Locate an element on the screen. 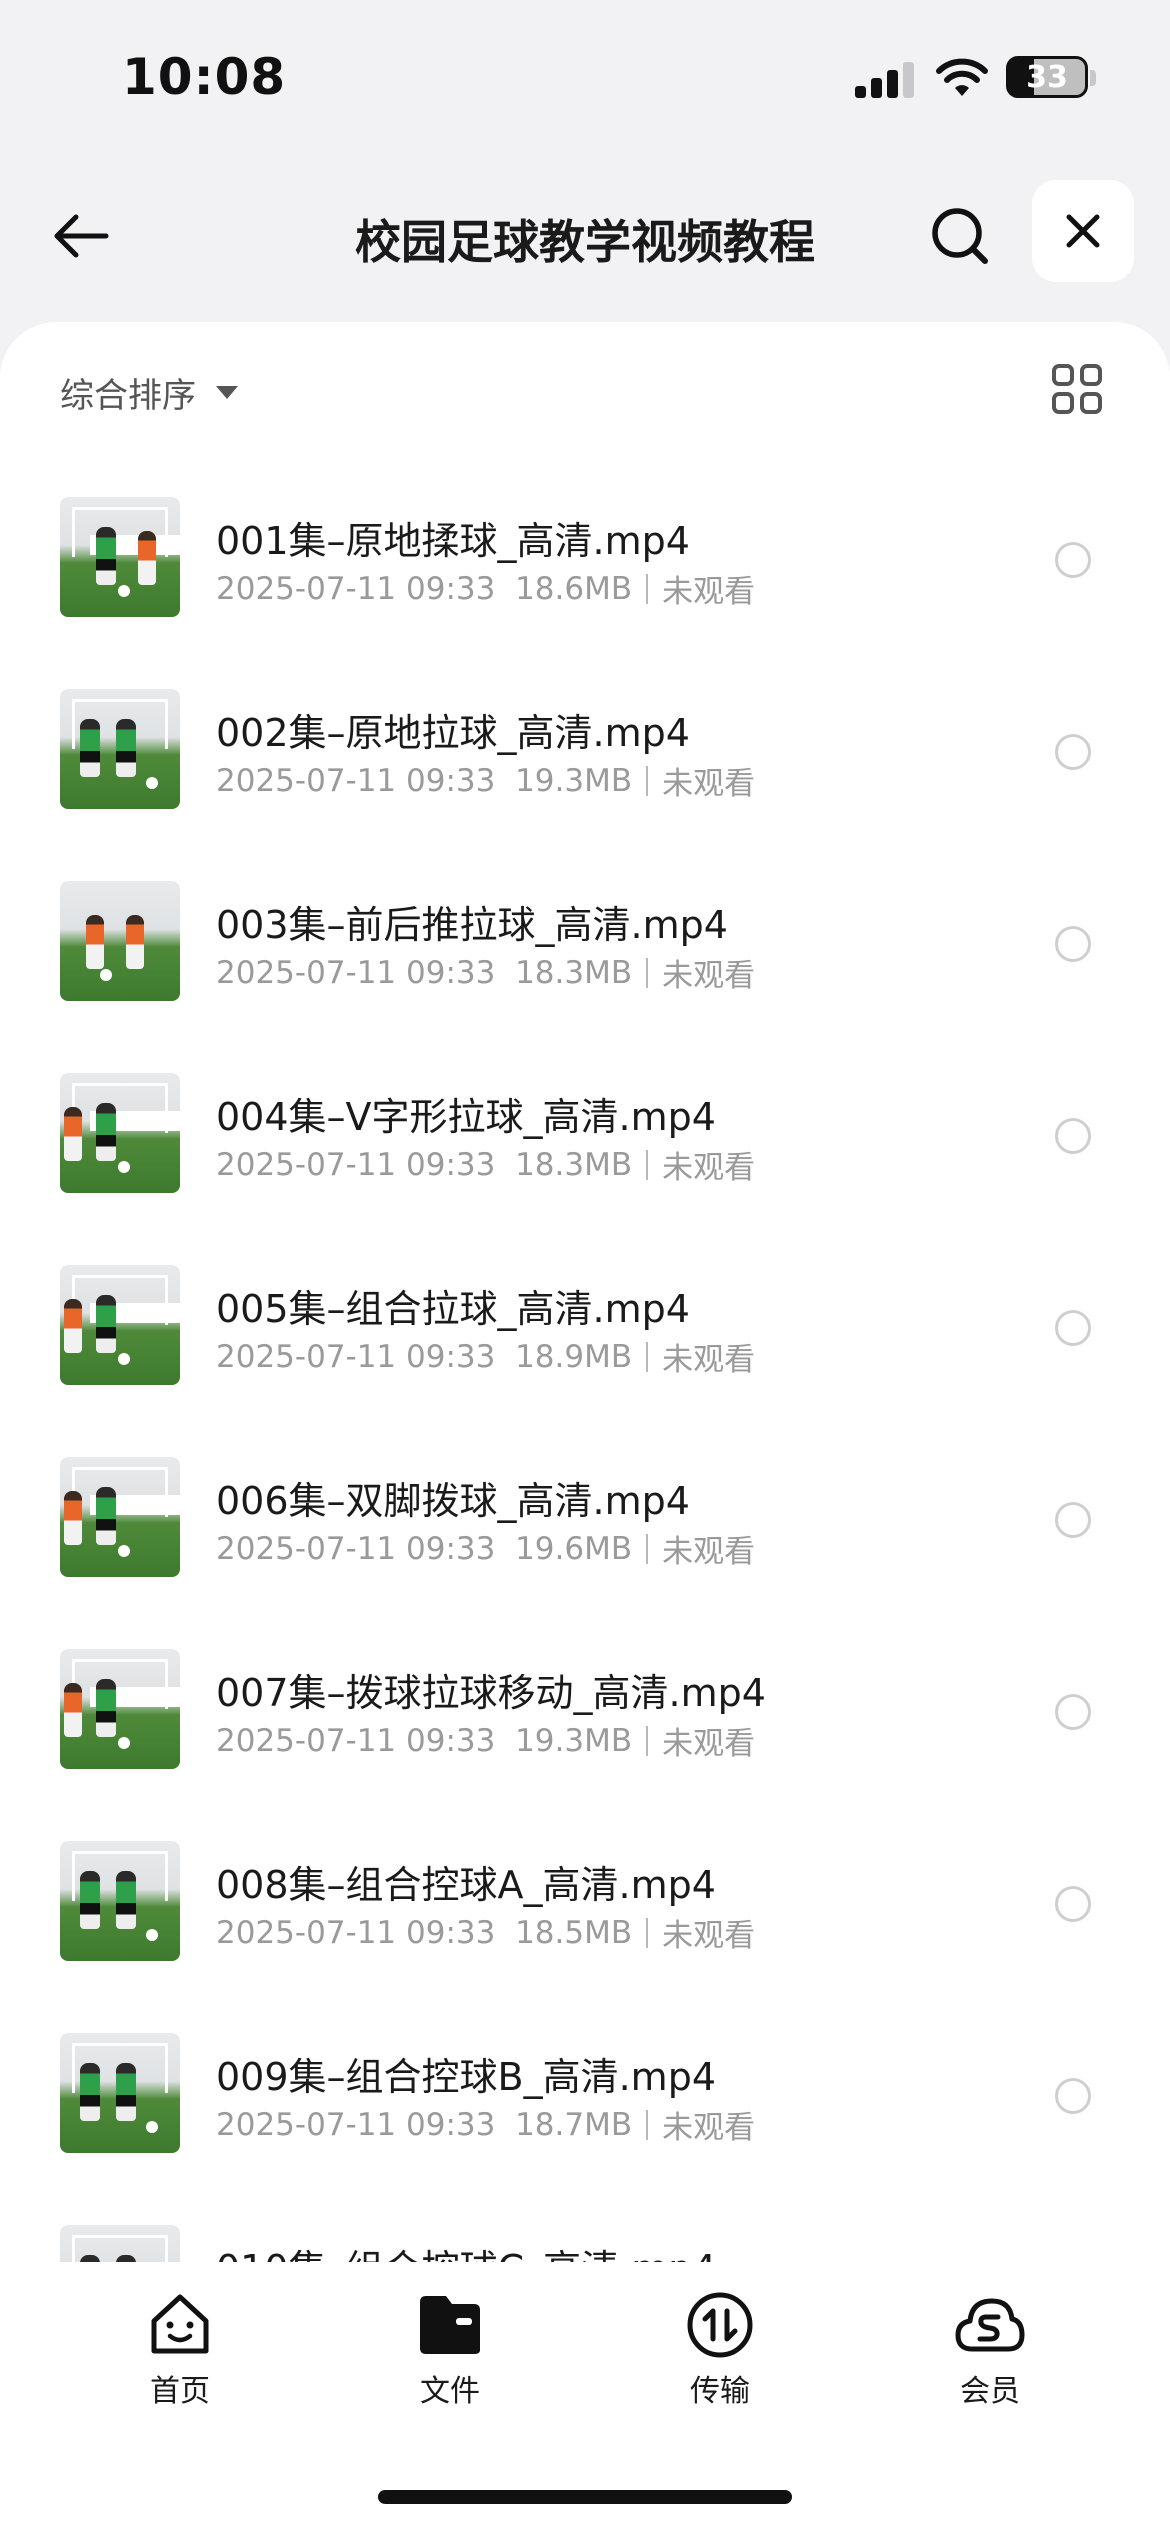  folder-icon is located at coordinates (450, 2325).